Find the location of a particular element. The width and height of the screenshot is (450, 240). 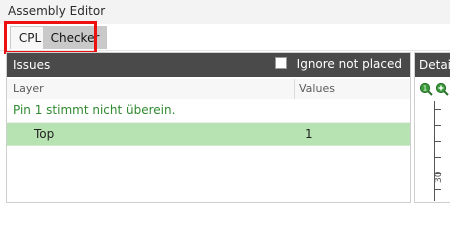

column-separator is located at coordinates (294, 89).